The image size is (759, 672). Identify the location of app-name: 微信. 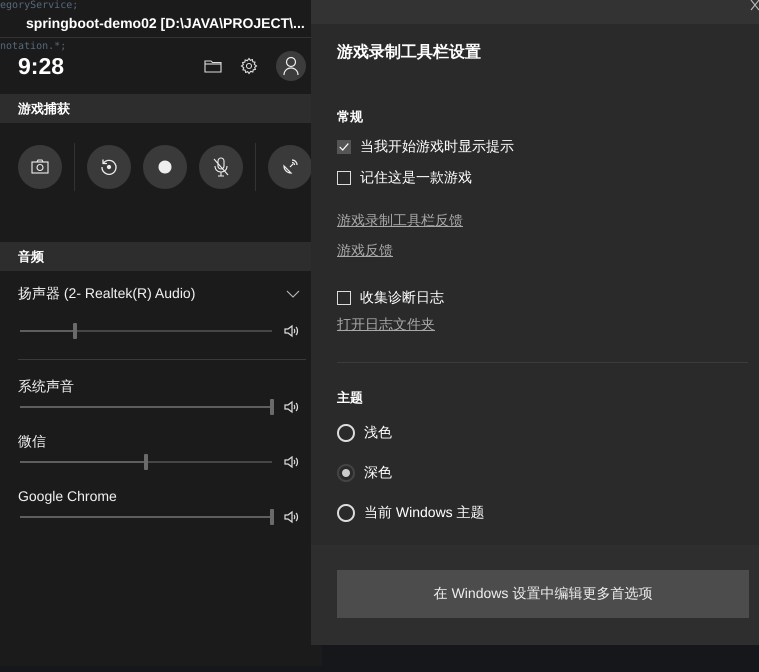
(32, 442).